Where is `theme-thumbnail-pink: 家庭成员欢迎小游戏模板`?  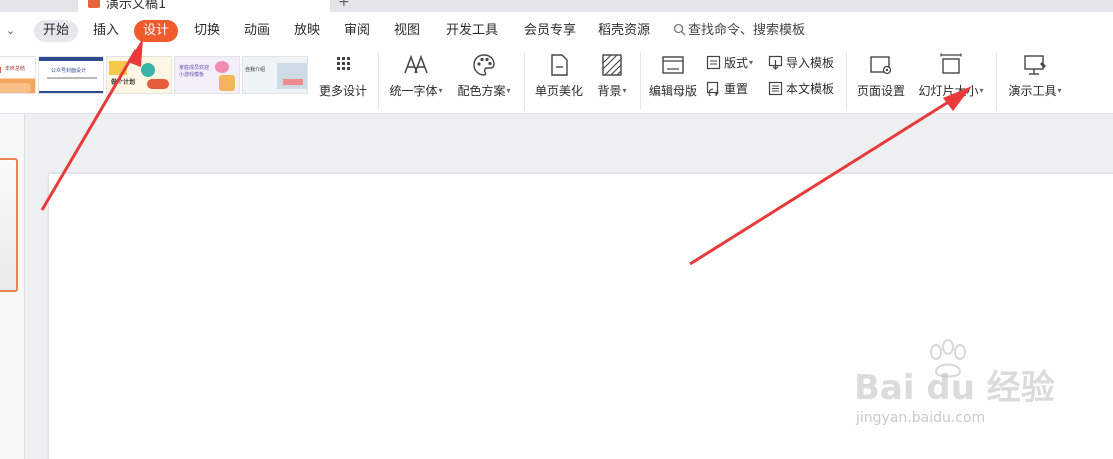 theme-thumbnail-pink: 家庭成员欢迎小游戏模板 is located at coordinates (207, 75).